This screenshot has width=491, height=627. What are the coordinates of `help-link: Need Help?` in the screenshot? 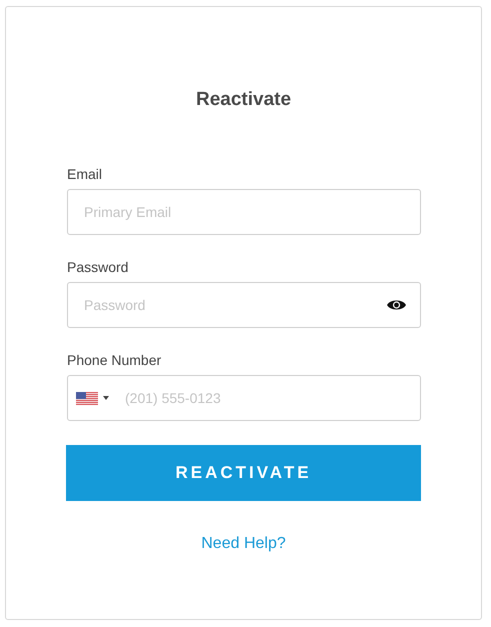 It's located at (243, 544).